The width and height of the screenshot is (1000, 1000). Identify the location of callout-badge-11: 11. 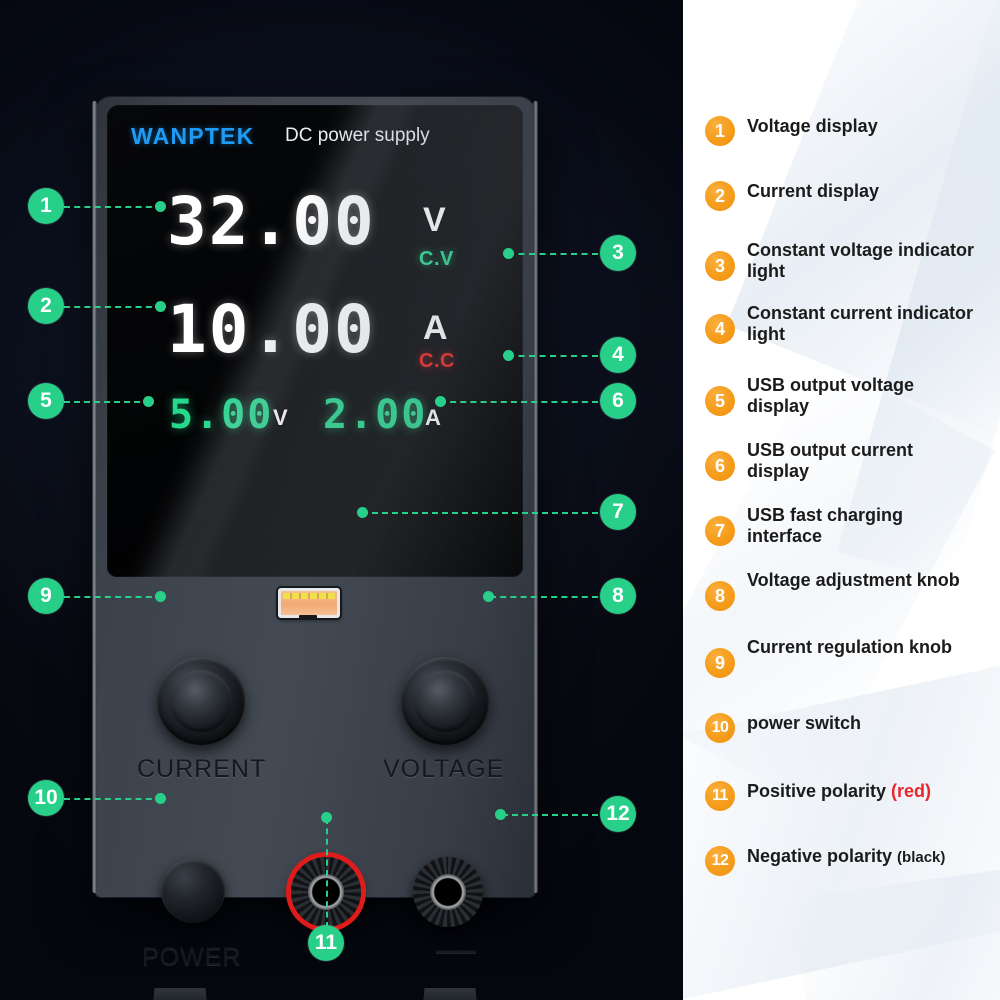
(326, 943).